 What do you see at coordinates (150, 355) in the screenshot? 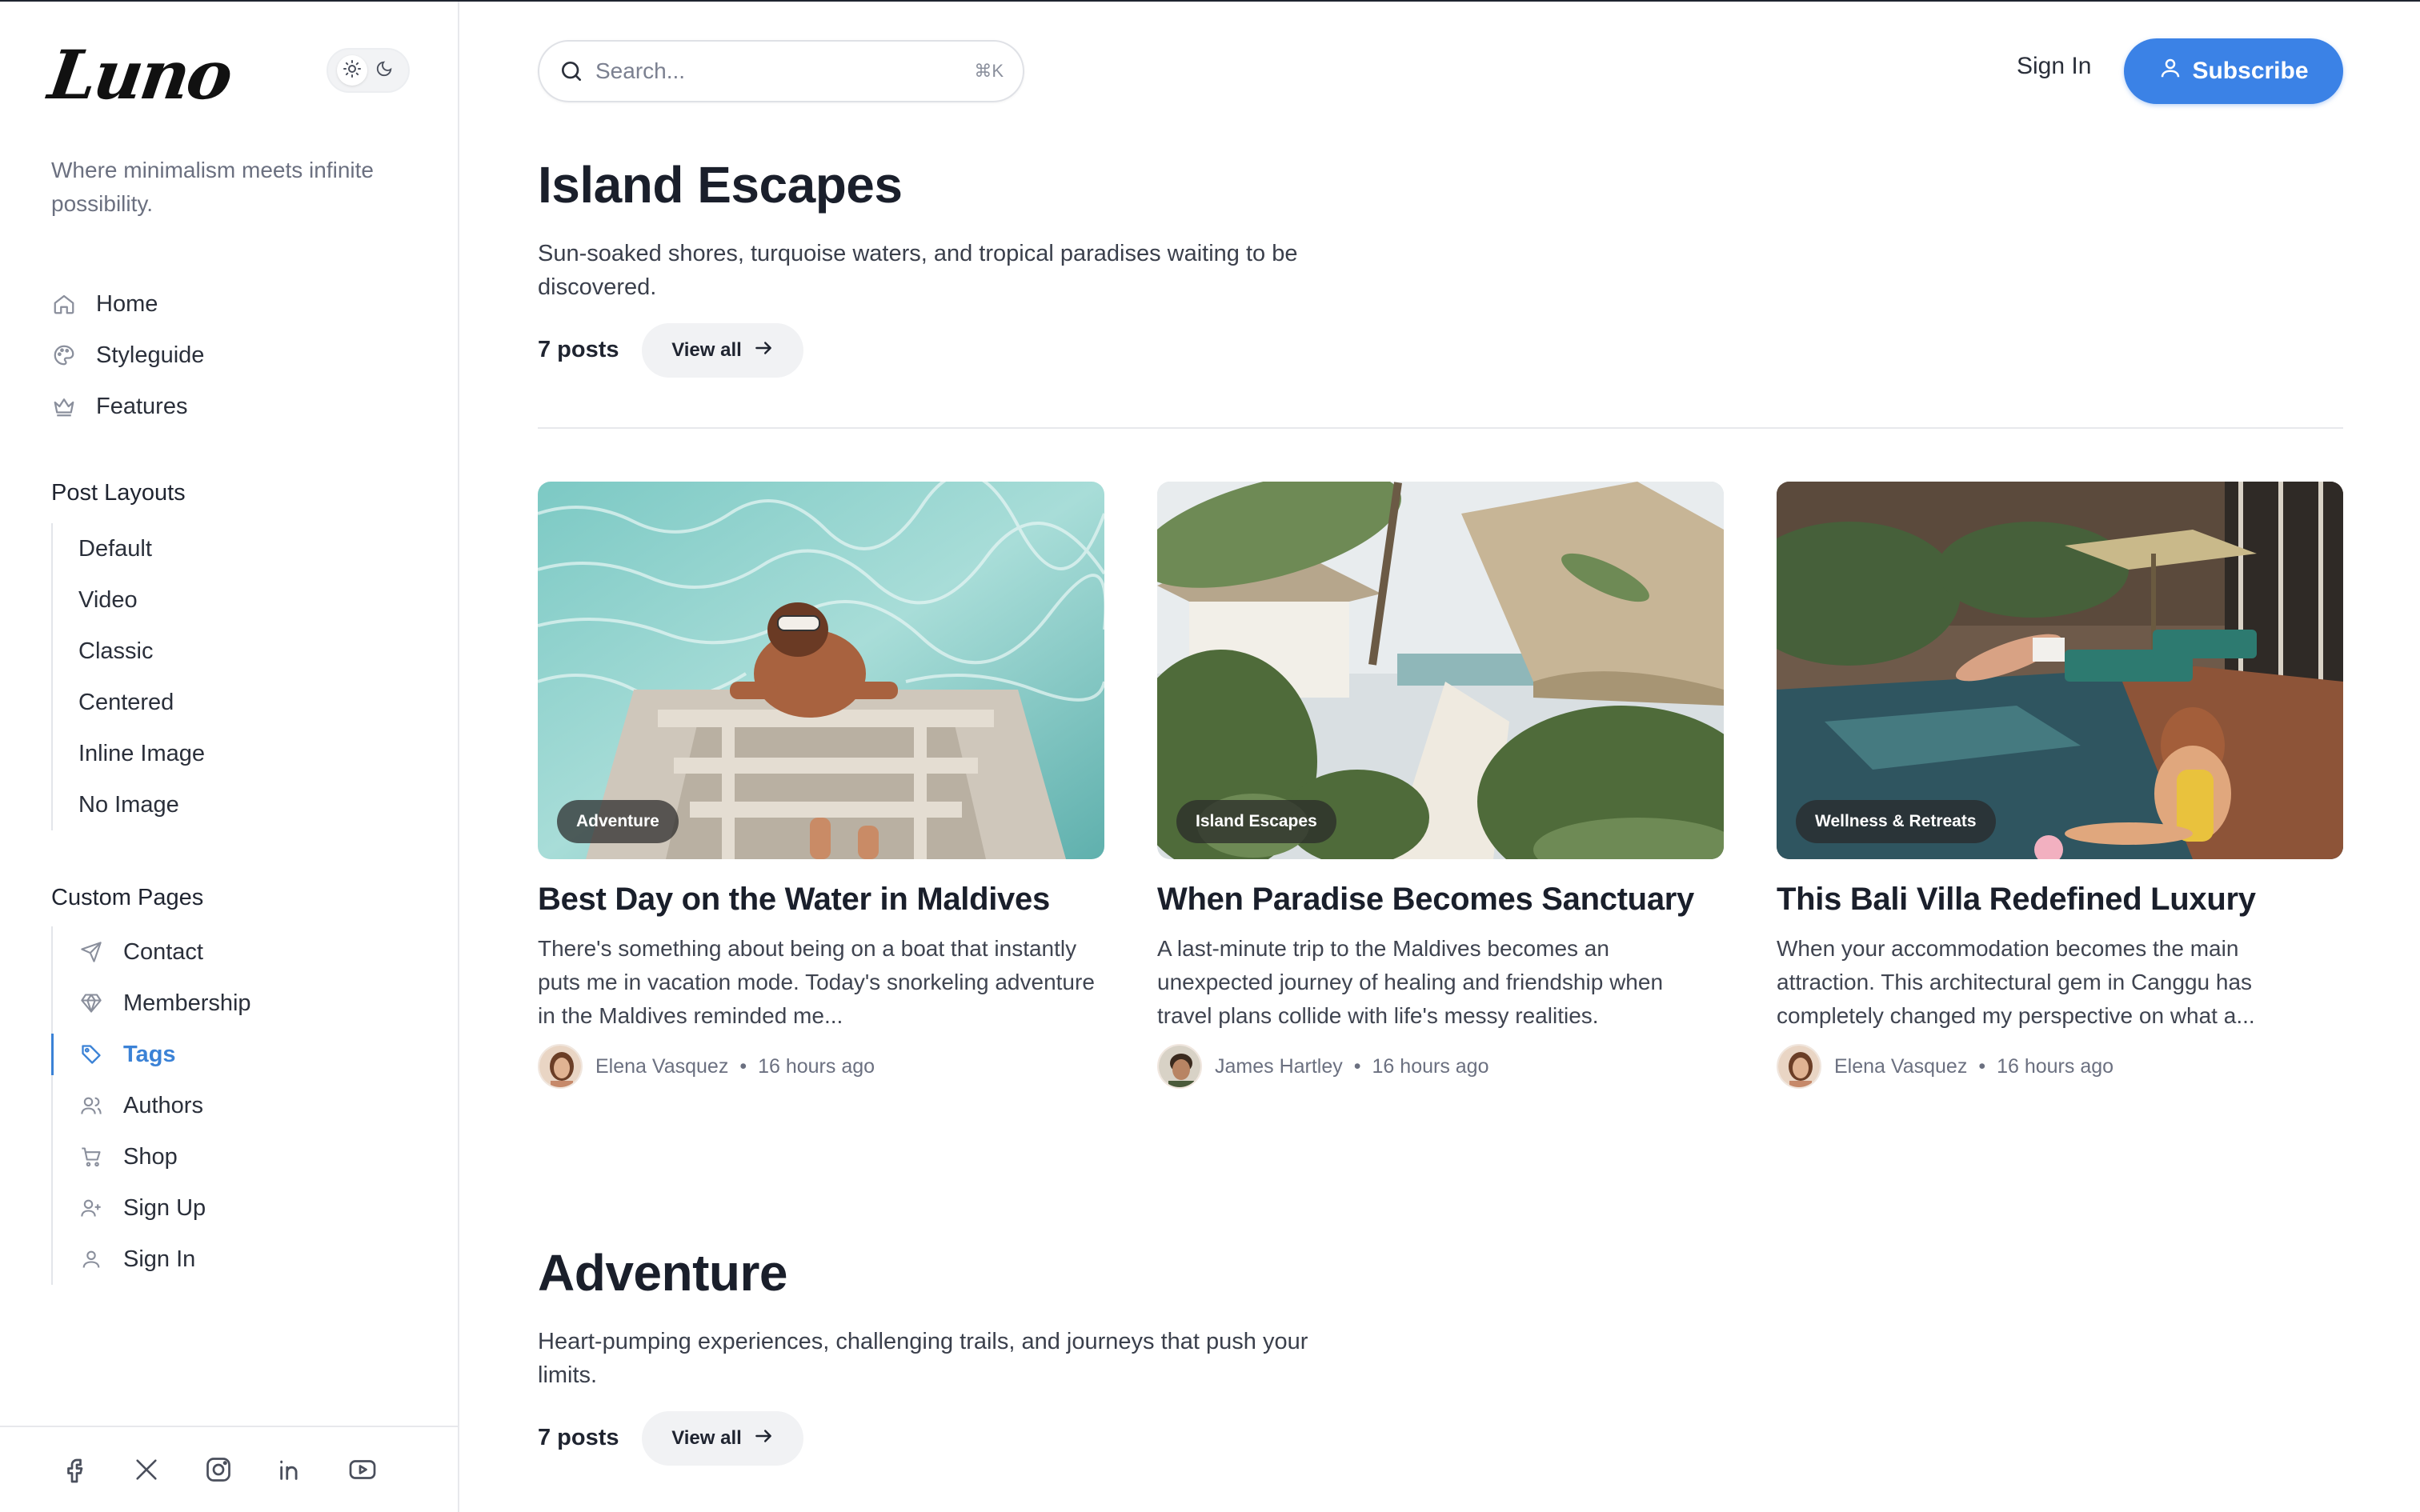
I see `nav-label: Styleguide` at bounding box center [150, 355].